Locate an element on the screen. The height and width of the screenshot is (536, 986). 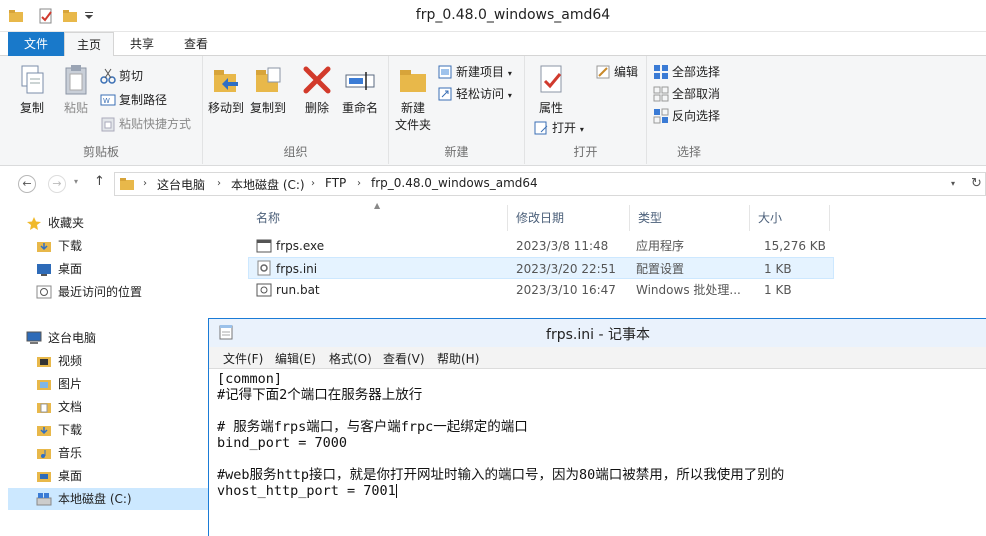
delete-button: 删除 is located at coordinates (317, 90).